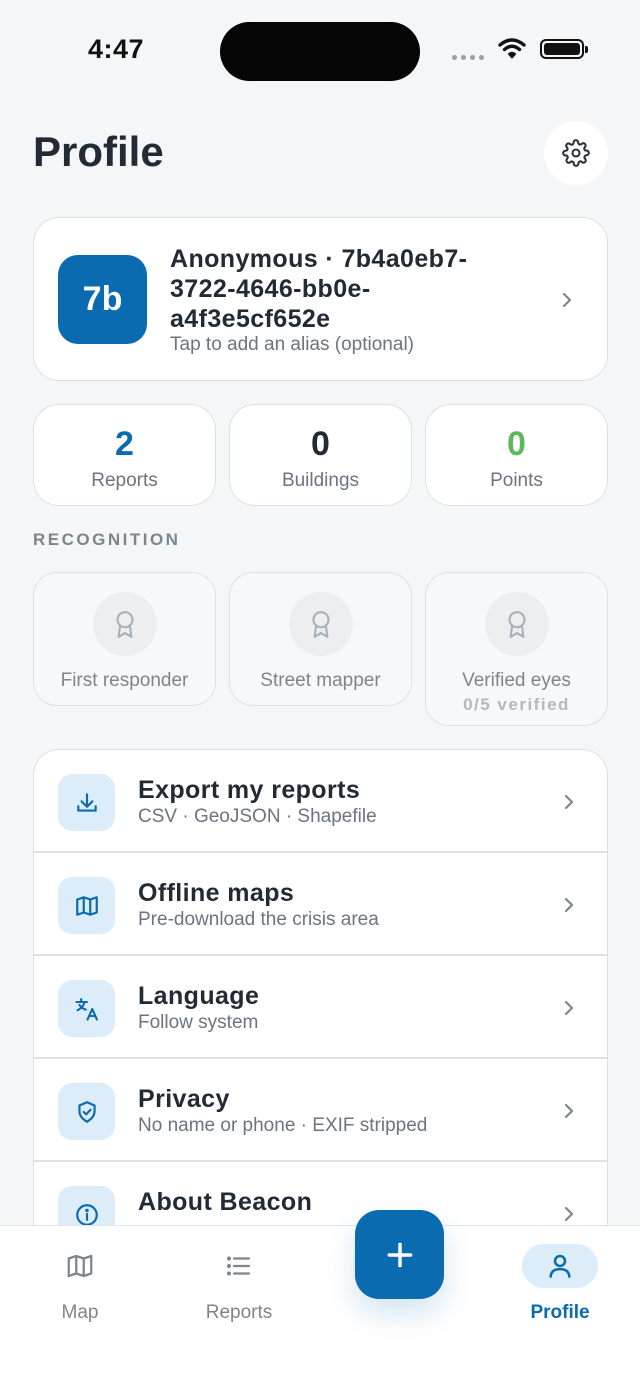 The width and height of the screenshot is (640, 1392). What do you see at coordinates (86, 802) in the screenshot?
I see `download-icon` at bounding box center [86, 802].